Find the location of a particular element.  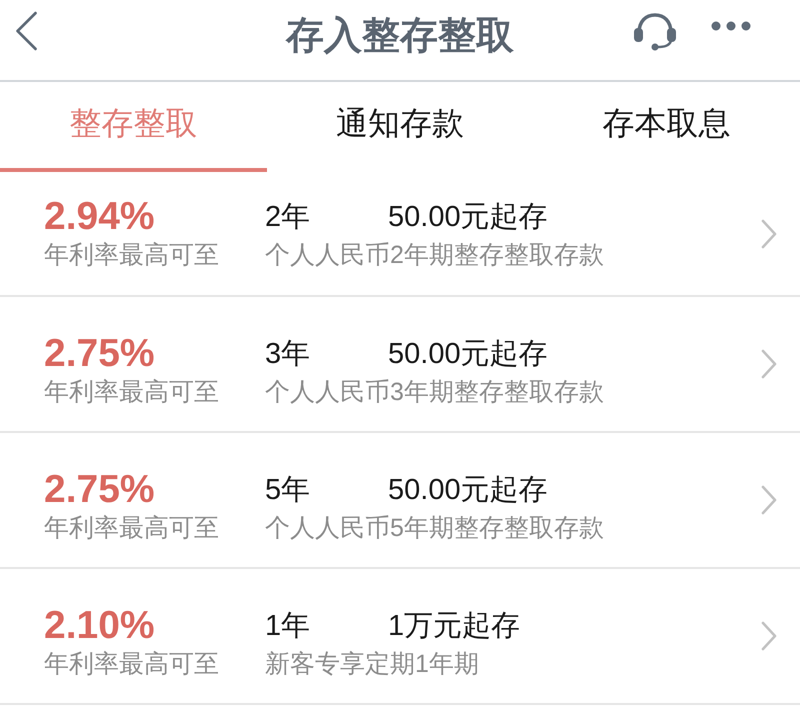

deposit-term: 3年 is located at coordinates (288, 354).